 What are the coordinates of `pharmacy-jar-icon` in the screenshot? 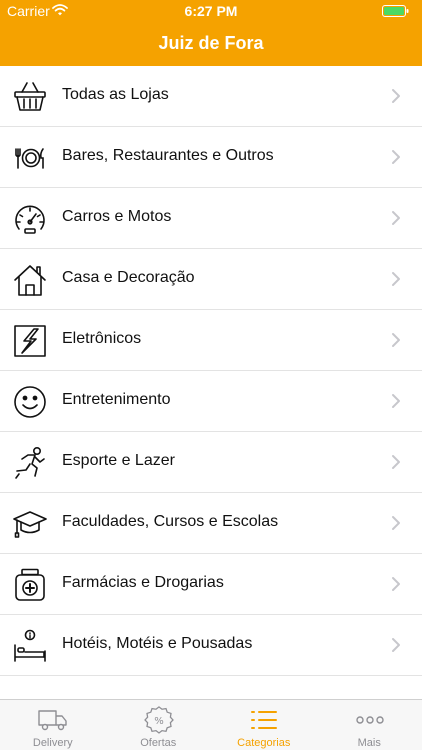 It's located at (30, 584).